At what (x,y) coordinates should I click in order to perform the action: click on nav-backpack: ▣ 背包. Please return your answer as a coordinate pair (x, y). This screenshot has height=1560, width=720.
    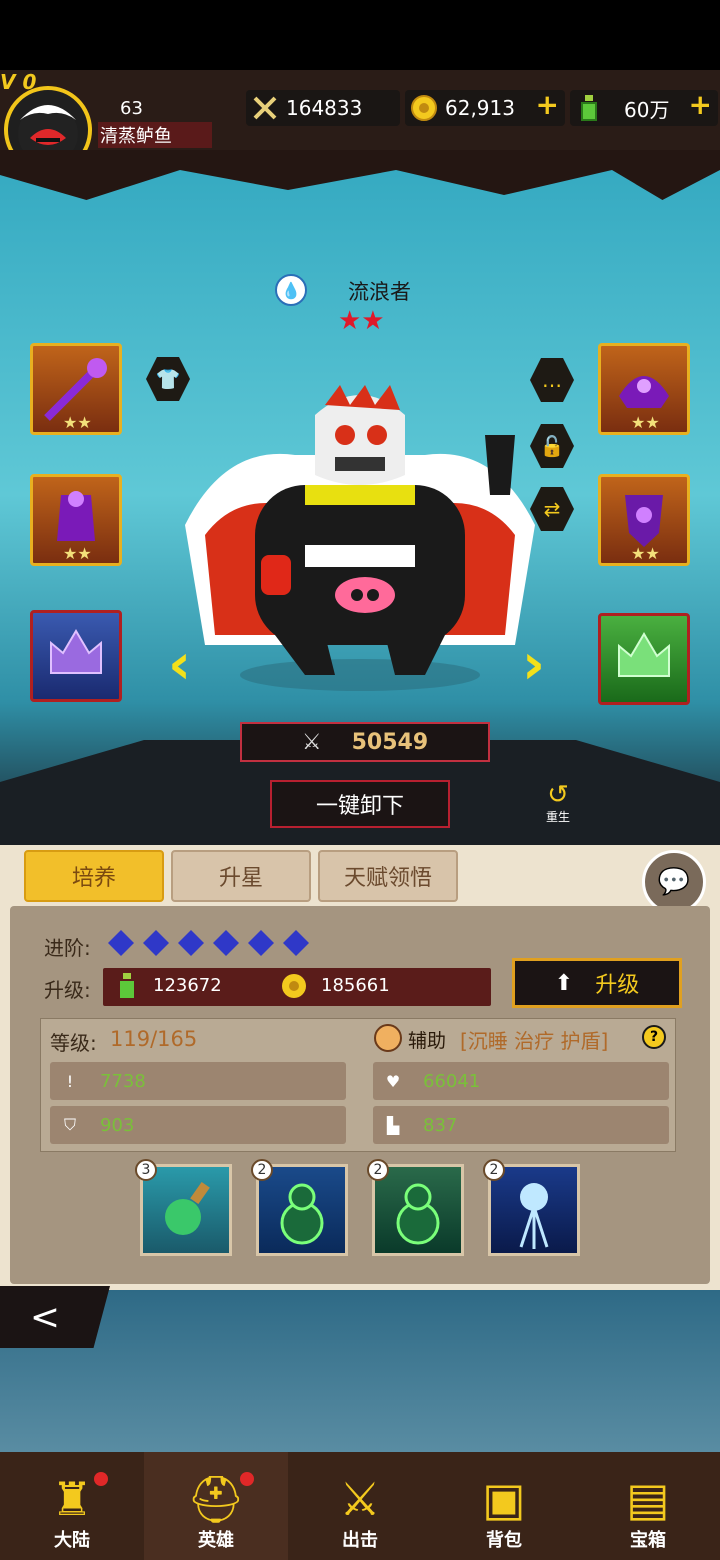
    Looking at the image, I should click on (504, 1506).